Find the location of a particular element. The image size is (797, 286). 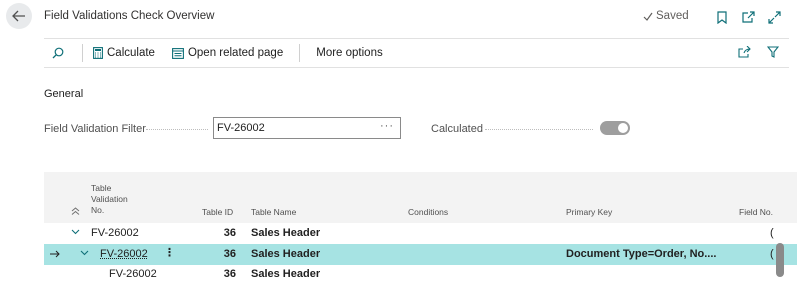

col-header-field-no: Field No. is located at coordinates (756, 212).